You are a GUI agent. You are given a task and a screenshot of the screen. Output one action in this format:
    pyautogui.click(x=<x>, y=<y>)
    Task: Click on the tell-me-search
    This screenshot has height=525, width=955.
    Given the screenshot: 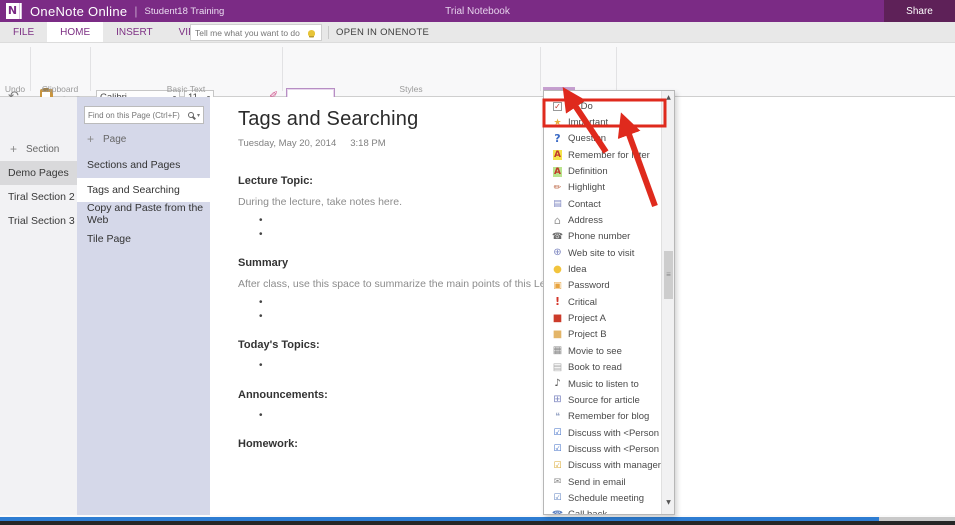 What is the action you would take?
    pyautogui.click(x=256, y=32)
    